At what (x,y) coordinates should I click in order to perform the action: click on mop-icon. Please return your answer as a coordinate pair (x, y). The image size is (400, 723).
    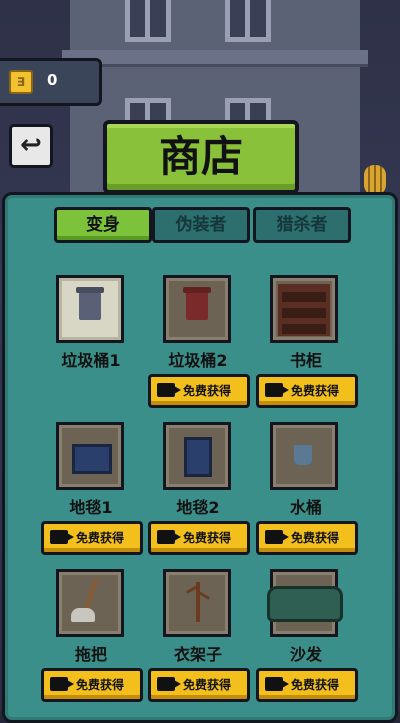
    Looking at the image, I should click on (91, 595).